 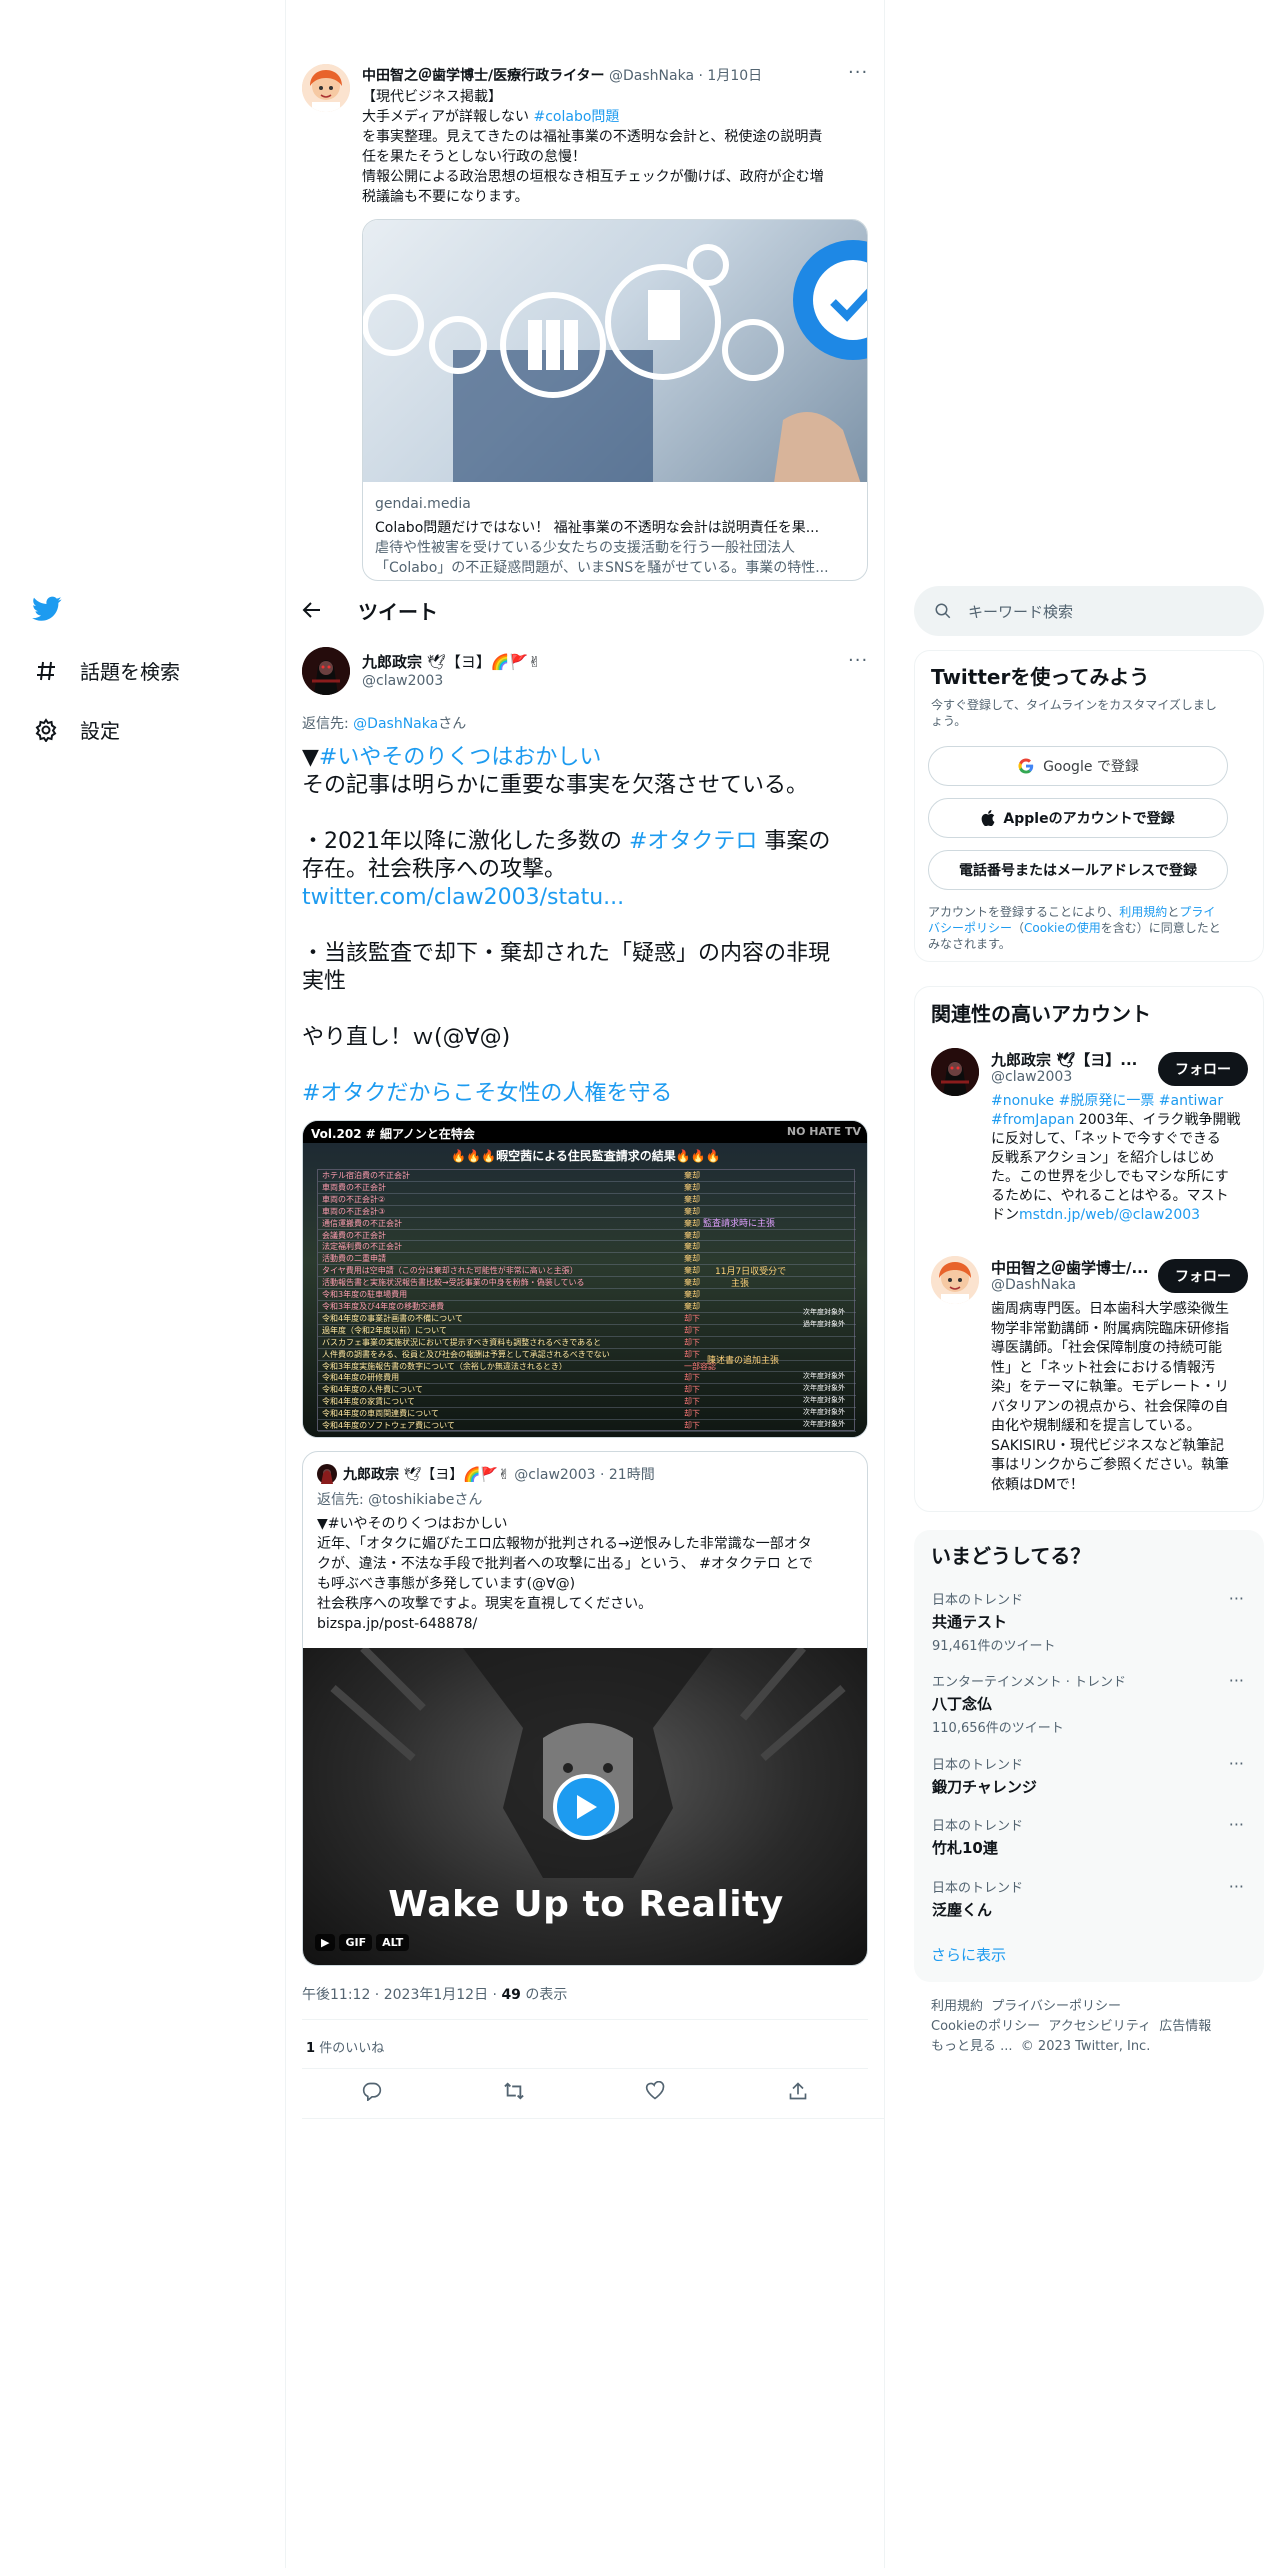 What do you see at coordinates (324, 981) in the screenshot?
I see `main-p3-line2: 実性` at bounding box center [324, 981].